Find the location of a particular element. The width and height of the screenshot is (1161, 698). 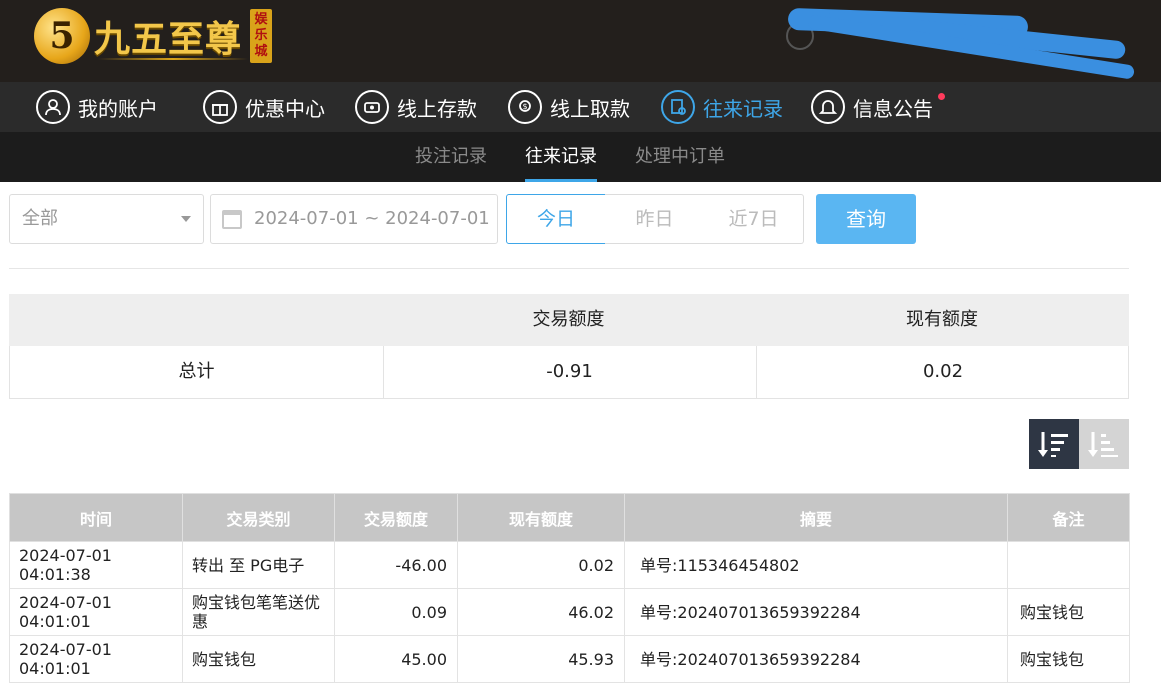

nav-announcements: 信息公告 is located at coordinates (878, 107).